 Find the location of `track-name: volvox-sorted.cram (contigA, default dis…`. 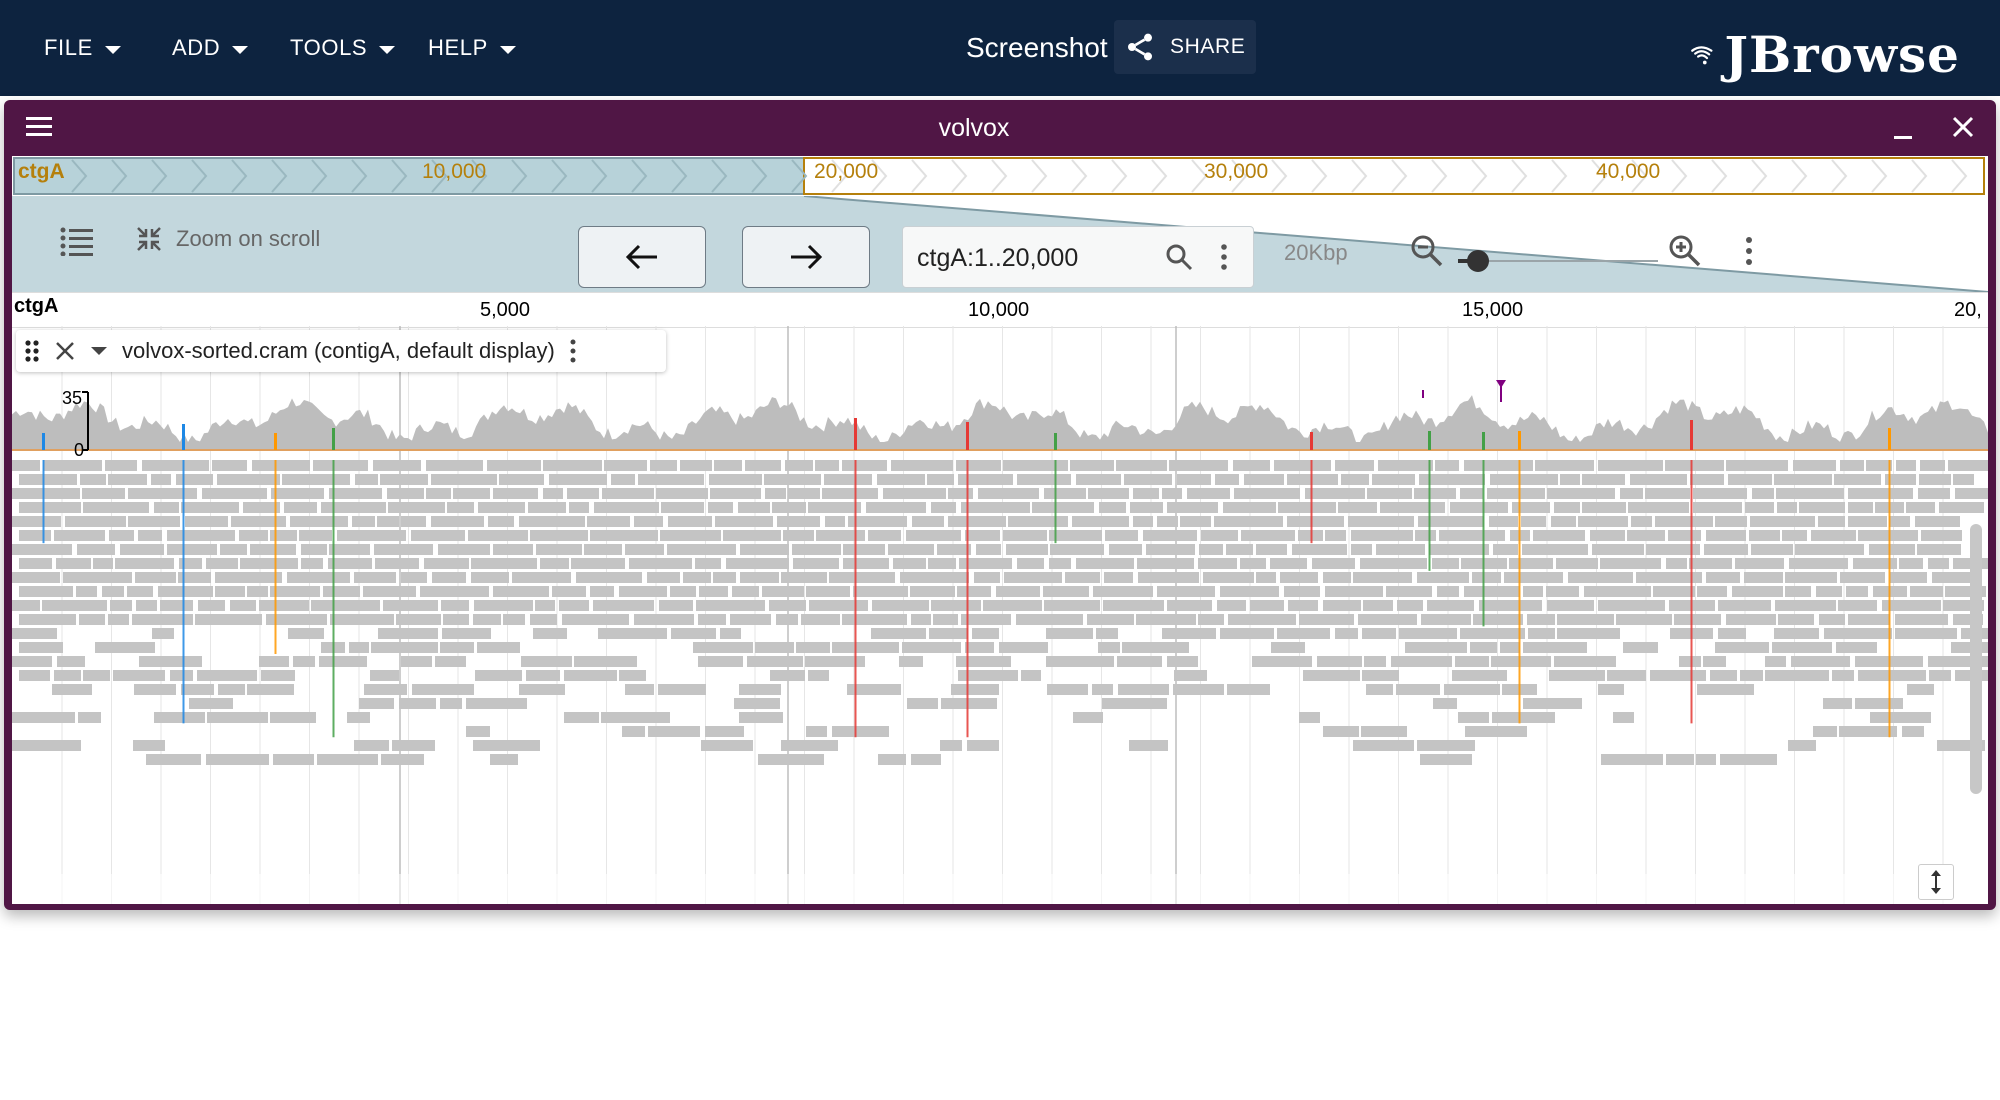

track-name: volvox-sorted.cram (contigA, default dis… is located at coordinates (338, 350).